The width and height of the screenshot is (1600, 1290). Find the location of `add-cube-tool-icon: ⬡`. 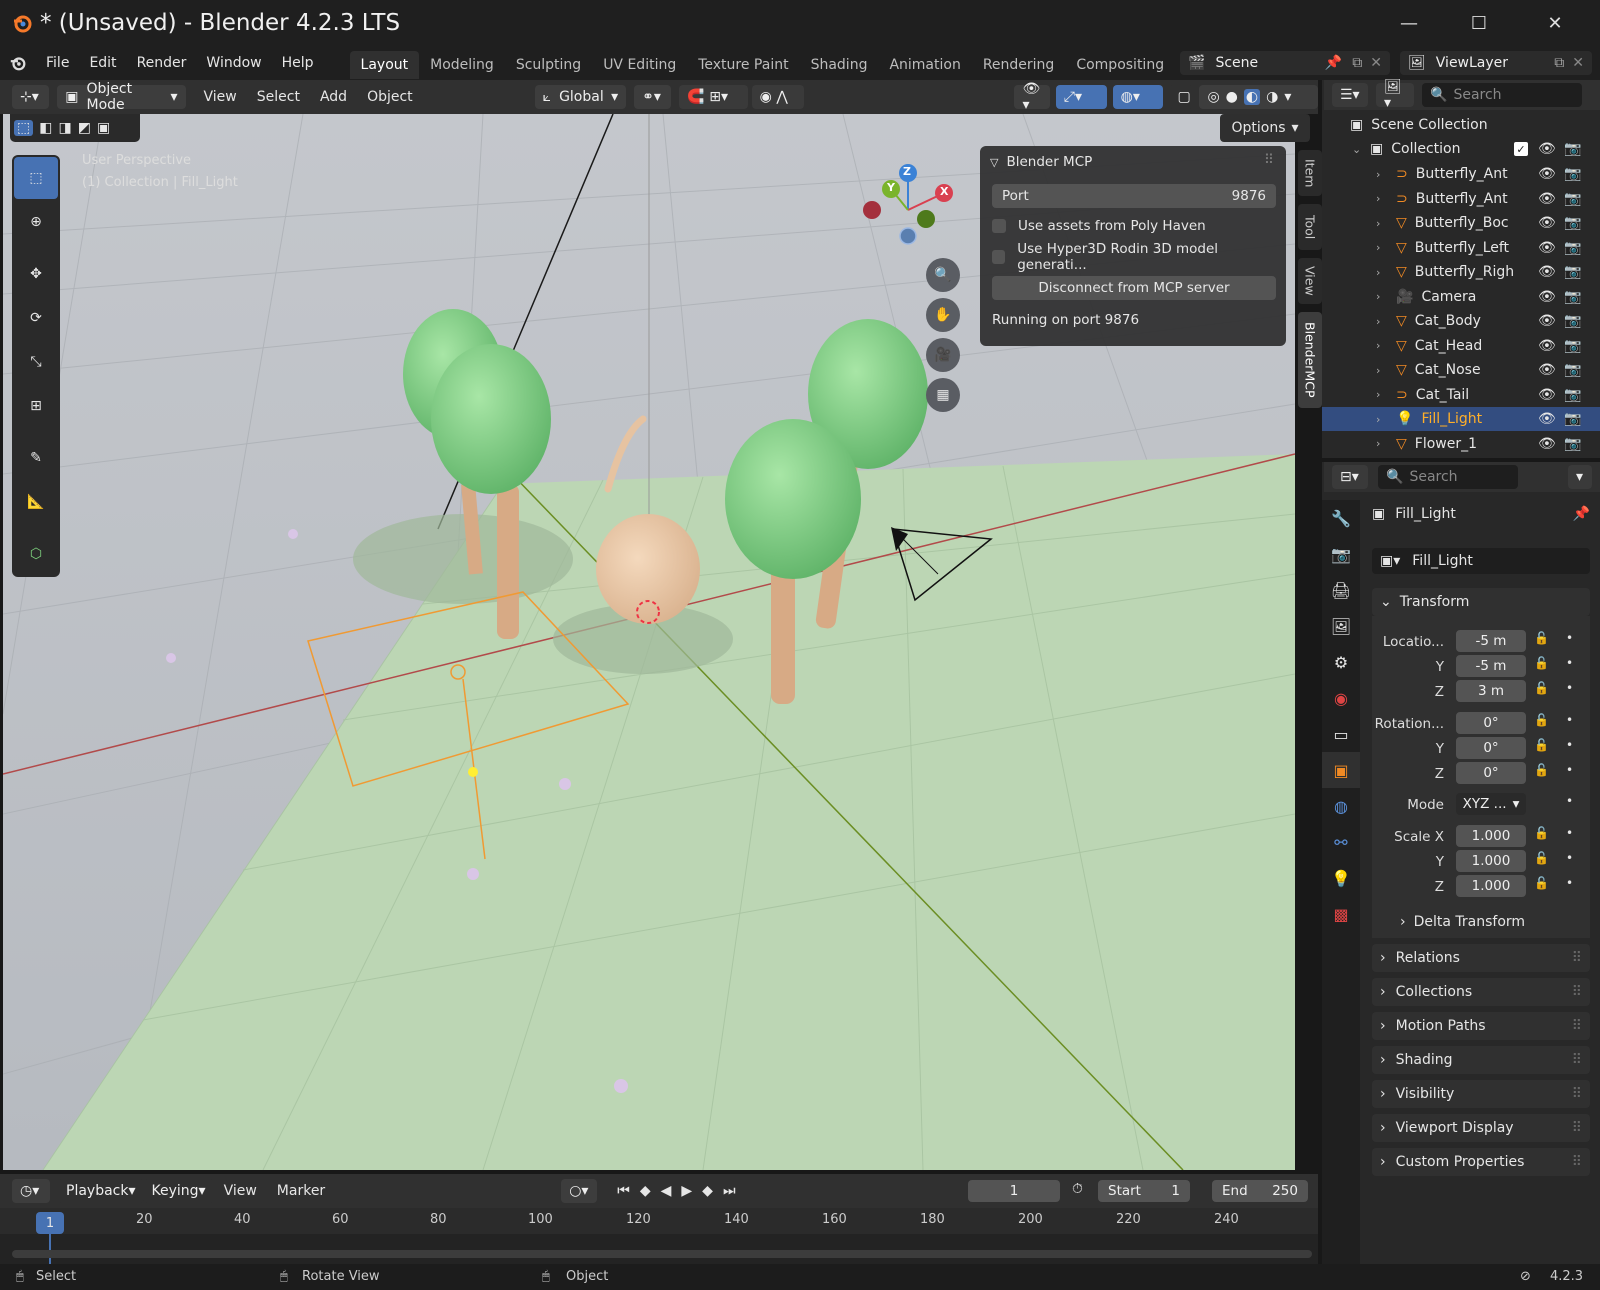

add-cube-tool-icon: ⬡ is located at coordinates (36, 554).